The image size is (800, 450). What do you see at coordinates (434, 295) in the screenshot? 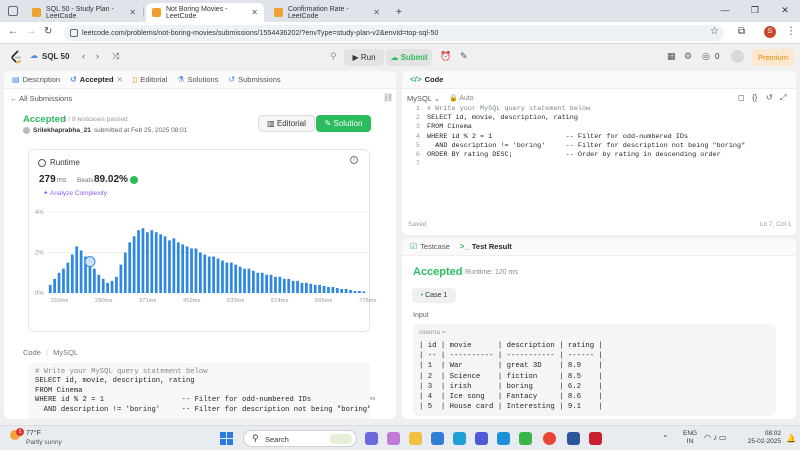
I see `case-1-tab: • Case 1` at bounding box center [434, 295].